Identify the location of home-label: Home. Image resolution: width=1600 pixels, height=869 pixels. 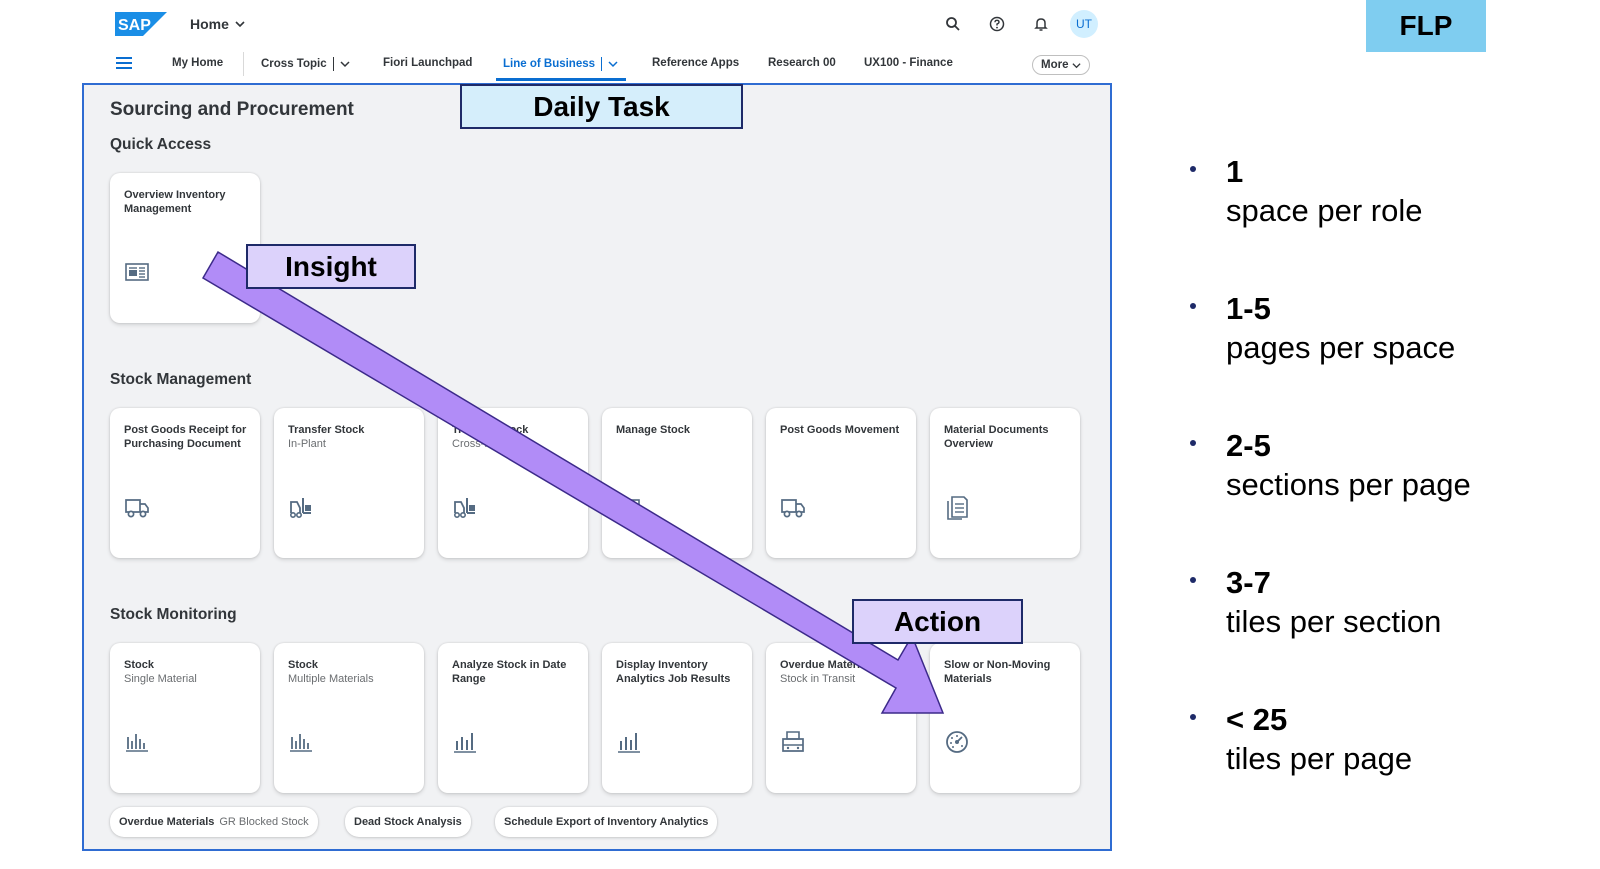
(209, 24).